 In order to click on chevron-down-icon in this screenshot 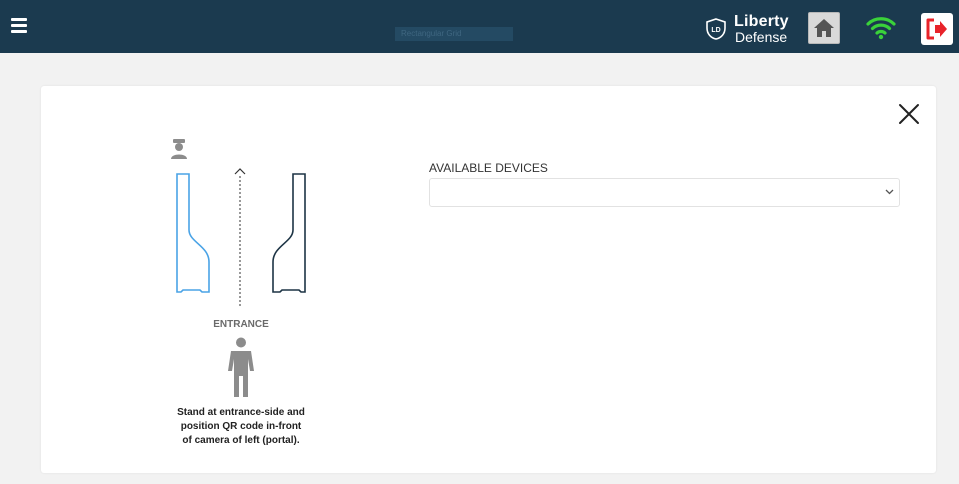, I will do `click(889, 192)`.